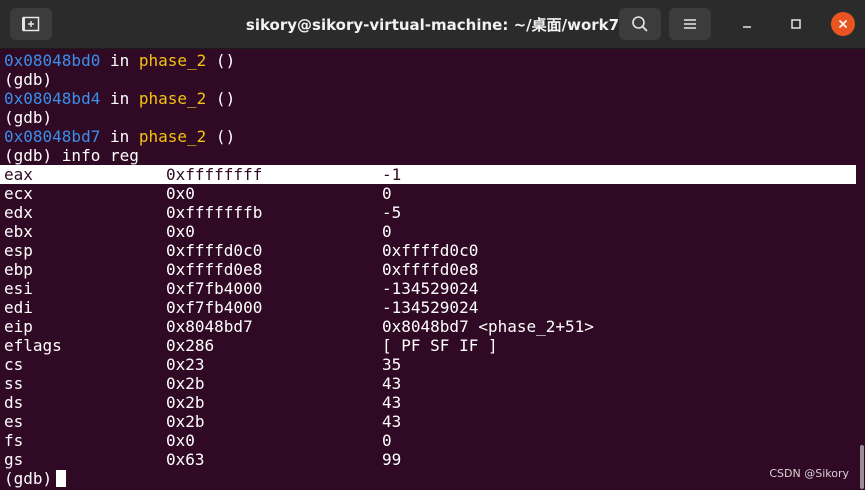 The width and height of the screenshot is (865, 490). What do you see at coordinates (198, 231) in the screenshot?
I see `register-row-ebx: ebx 0x0 0` at bounding box center [198, 231].